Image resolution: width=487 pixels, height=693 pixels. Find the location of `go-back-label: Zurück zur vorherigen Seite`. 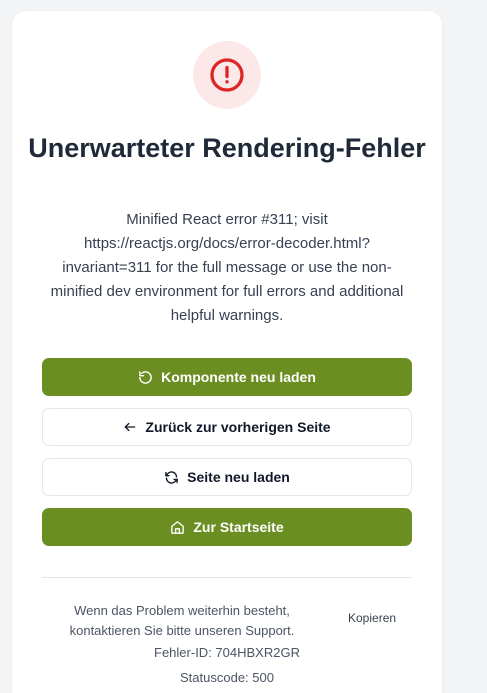

go-back-label: Zurück zur vorherigen Seite is located at coordinates (238, 427).